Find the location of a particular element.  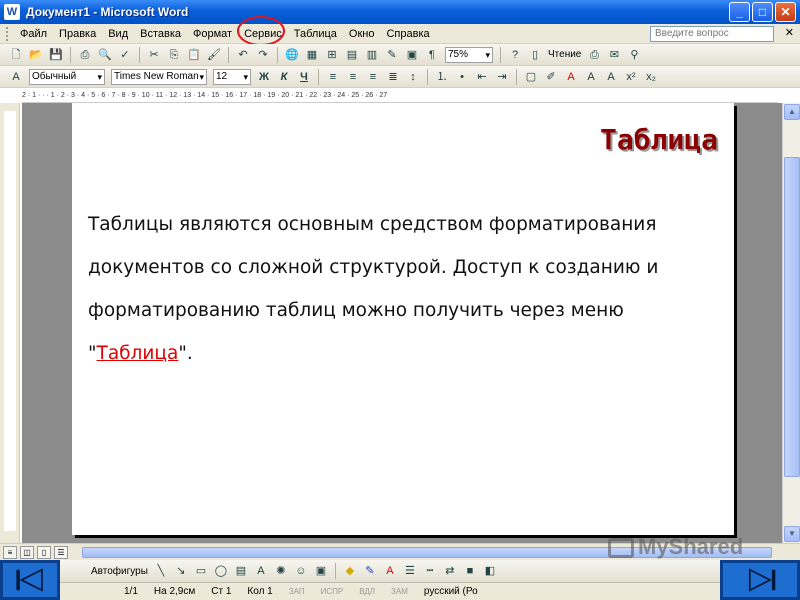

font-size-select: 12 is located at coordinates (232, 76).